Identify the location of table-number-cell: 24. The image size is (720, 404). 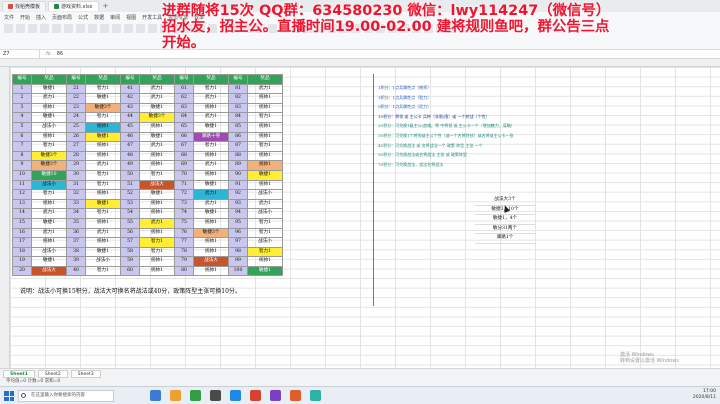
(76, 118).